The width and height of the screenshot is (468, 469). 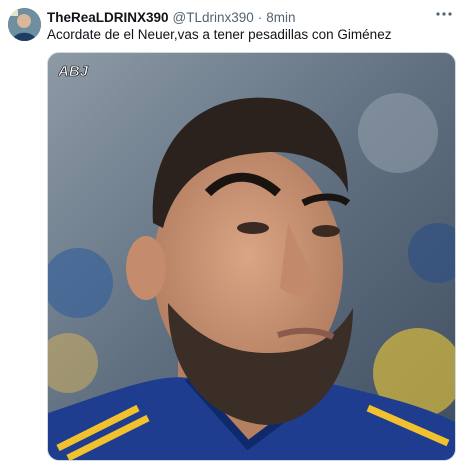 I want to click on avatar, so click(x=24, y=24).